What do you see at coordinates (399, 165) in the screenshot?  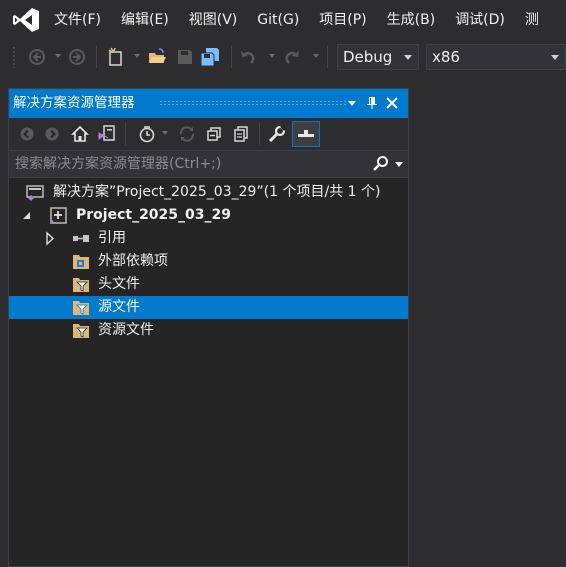 I see `search-options-dropdown-icon` at bounding box center [399, 165].